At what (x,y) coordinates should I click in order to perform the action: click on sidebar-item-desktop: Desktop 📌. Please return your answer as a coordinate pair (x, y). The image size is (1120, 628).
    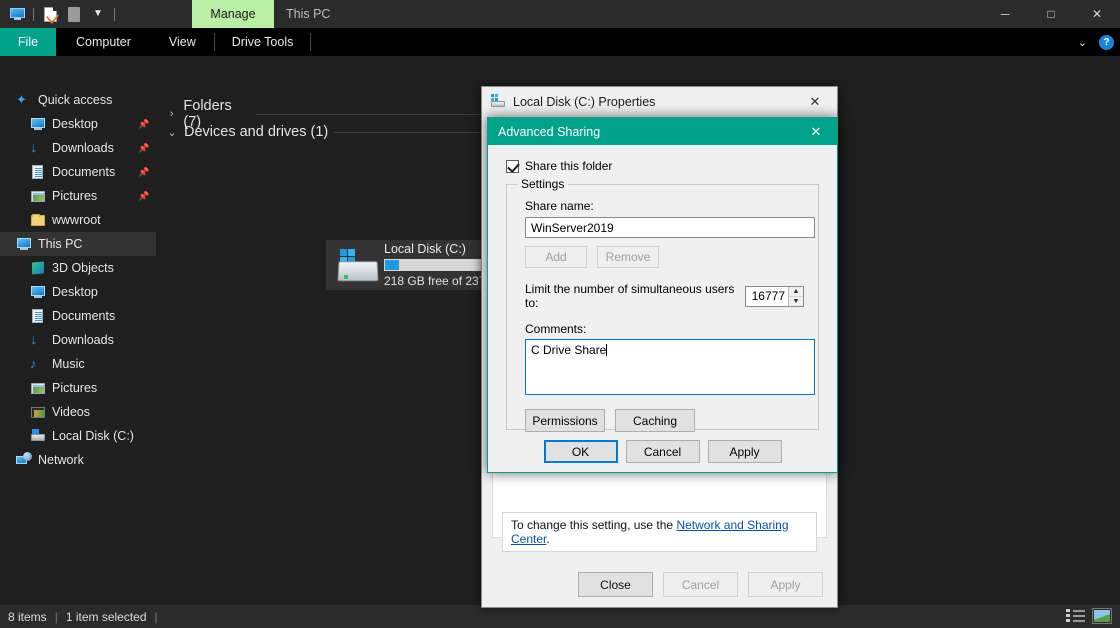
    Looking at the image, I should click on (78, 124).